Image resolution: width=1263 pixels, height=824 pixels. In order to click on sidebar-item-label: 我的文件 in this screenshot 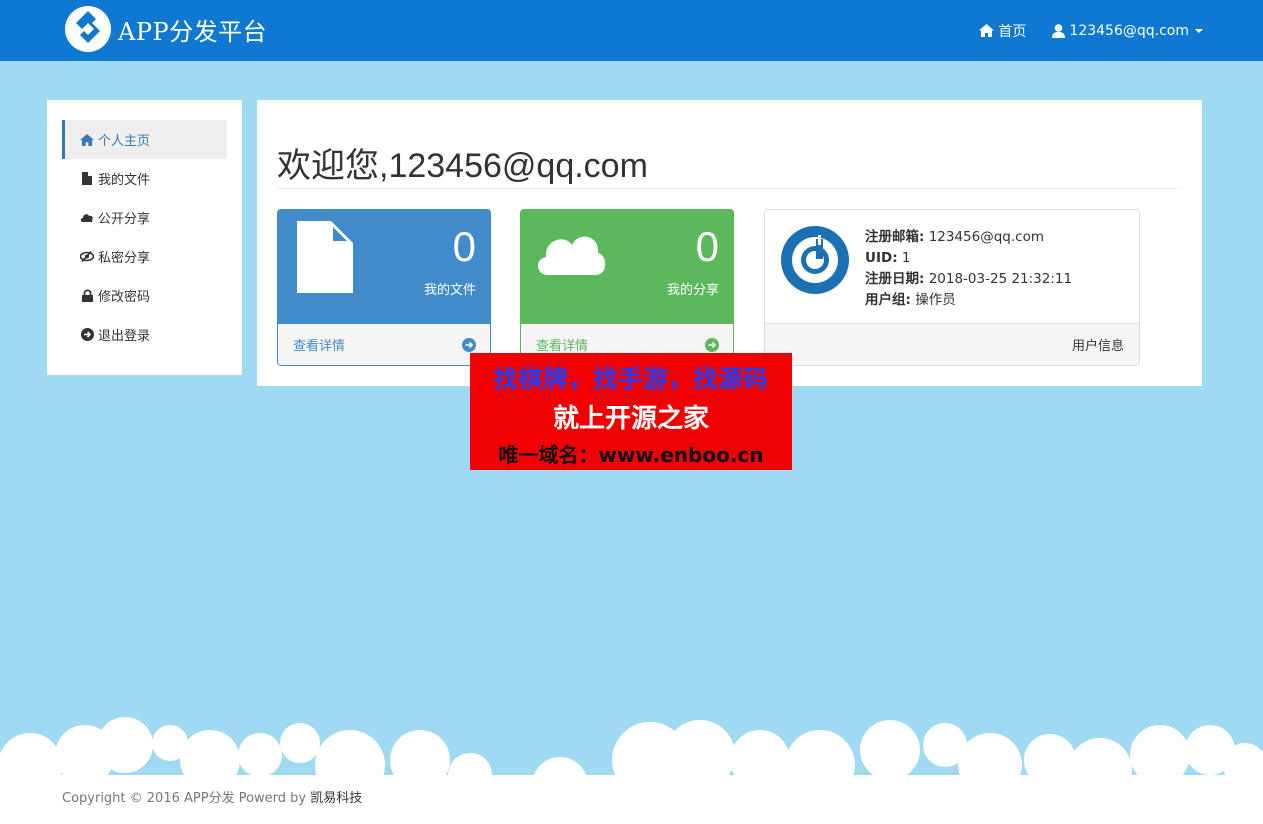, I will do `click(124, 180)`.